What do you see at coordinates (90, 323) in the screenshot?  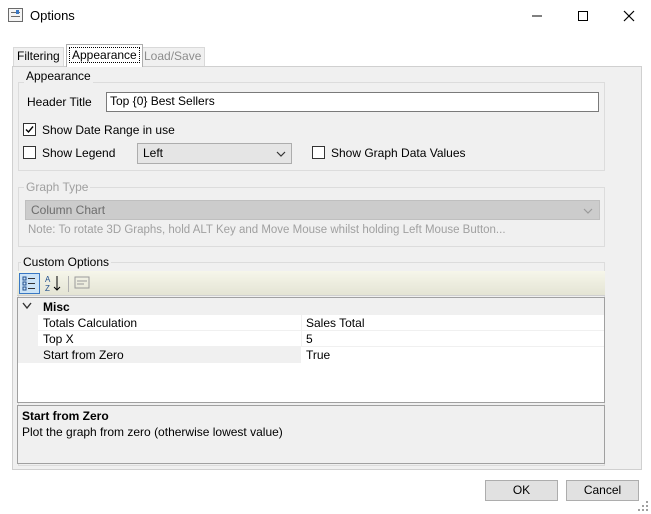 I see `property-name: Totals Calculation` at bounding box center [90, 323].